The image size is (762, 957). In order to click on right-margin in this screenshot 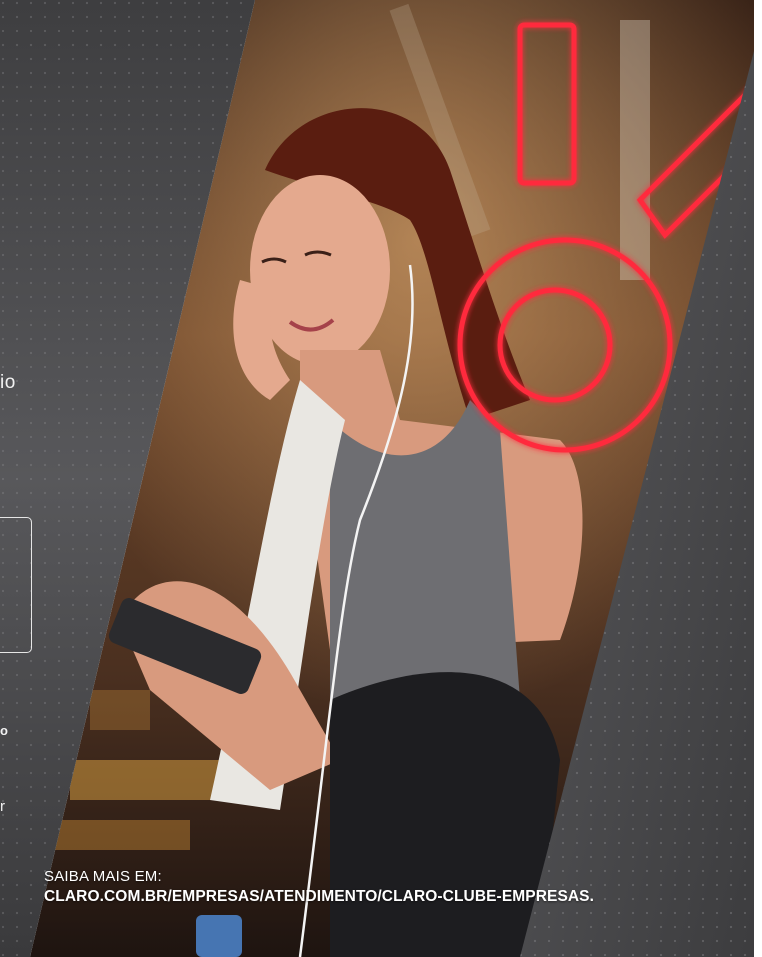, I will do `click(758, 478)`.